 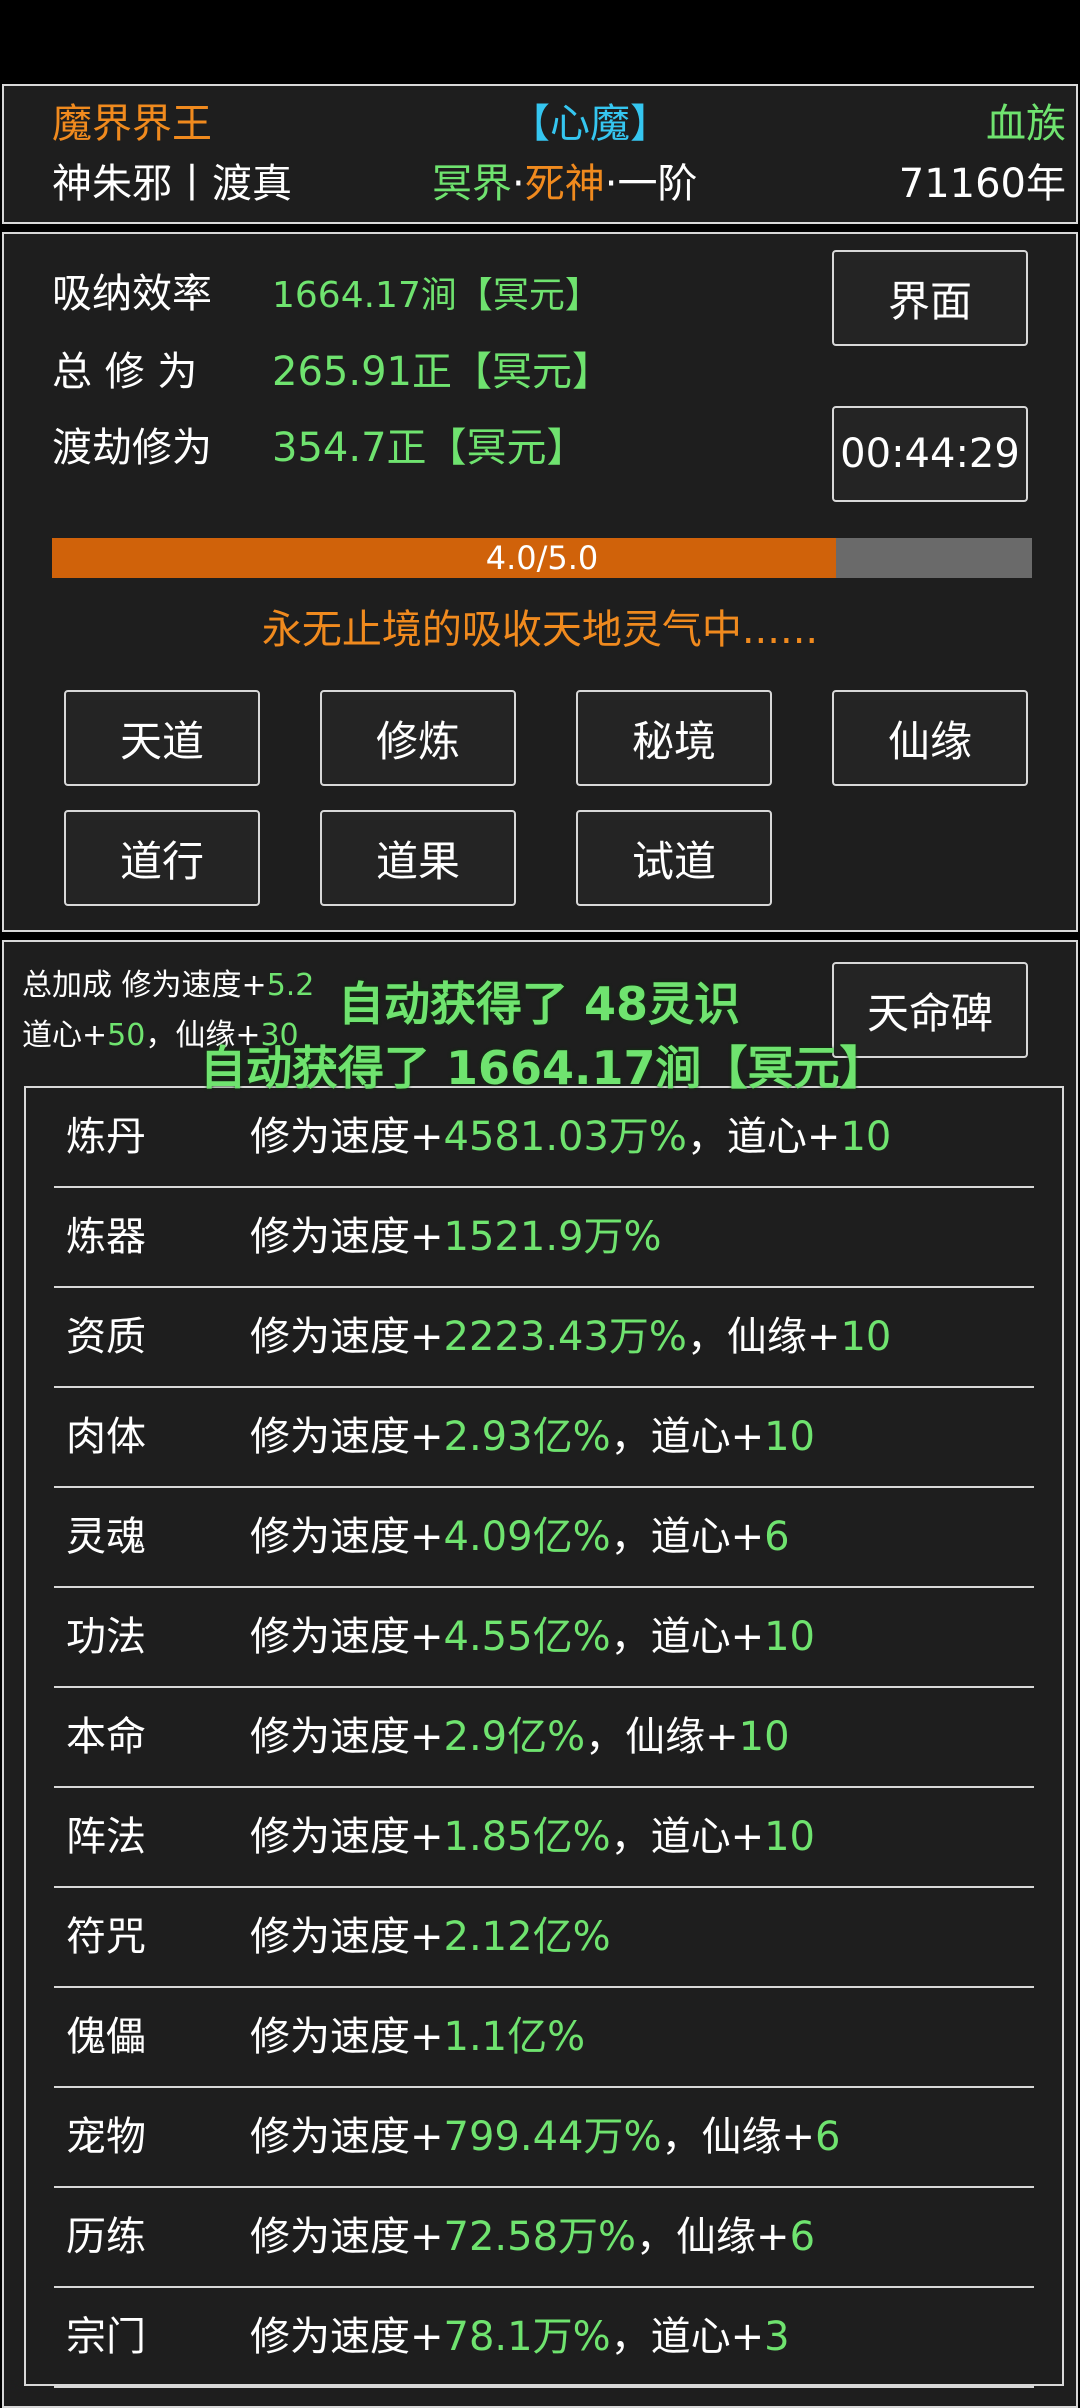 What do you see at coordinates (442, 372) in the screenshot?
I see `total-cultivation-value: 265.91正【冥元】` at bounding box center [442, 372].